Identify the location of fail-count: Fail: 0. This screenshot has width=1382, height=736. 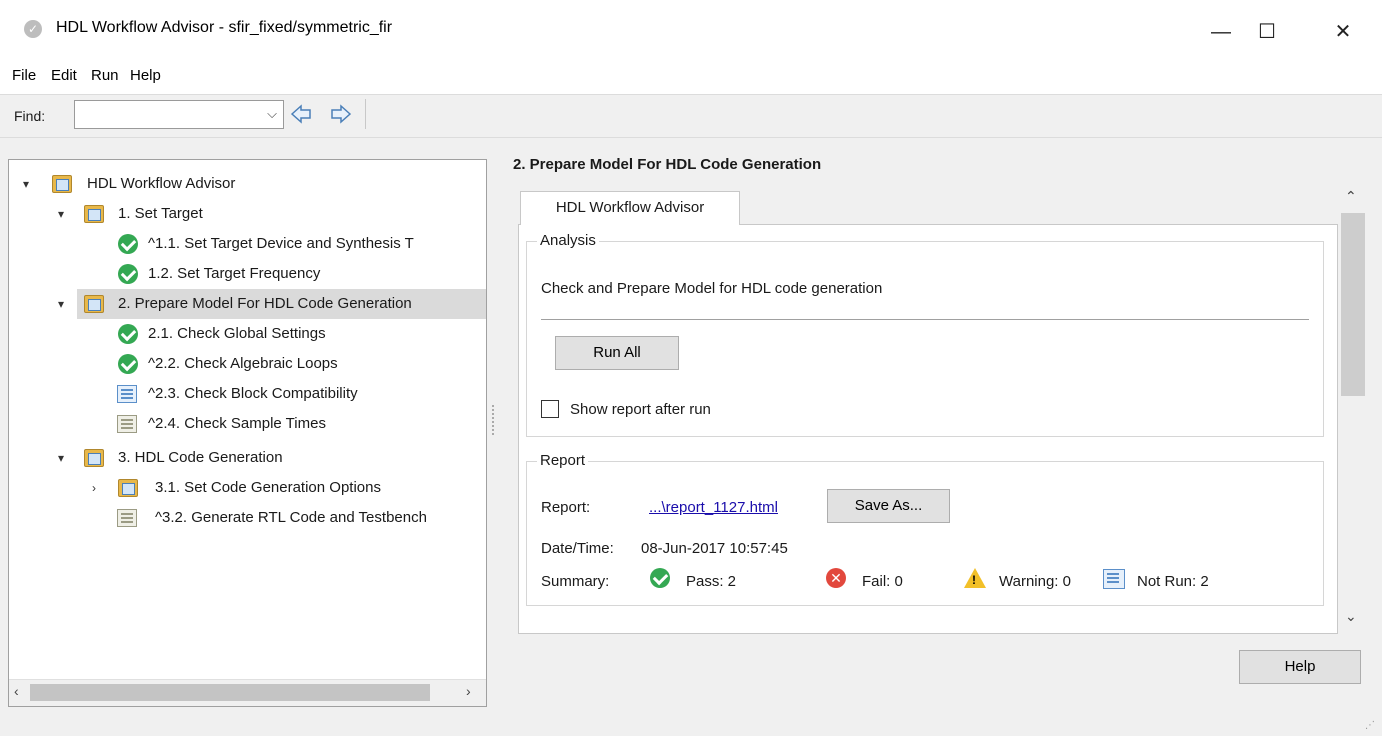
(882, 581).